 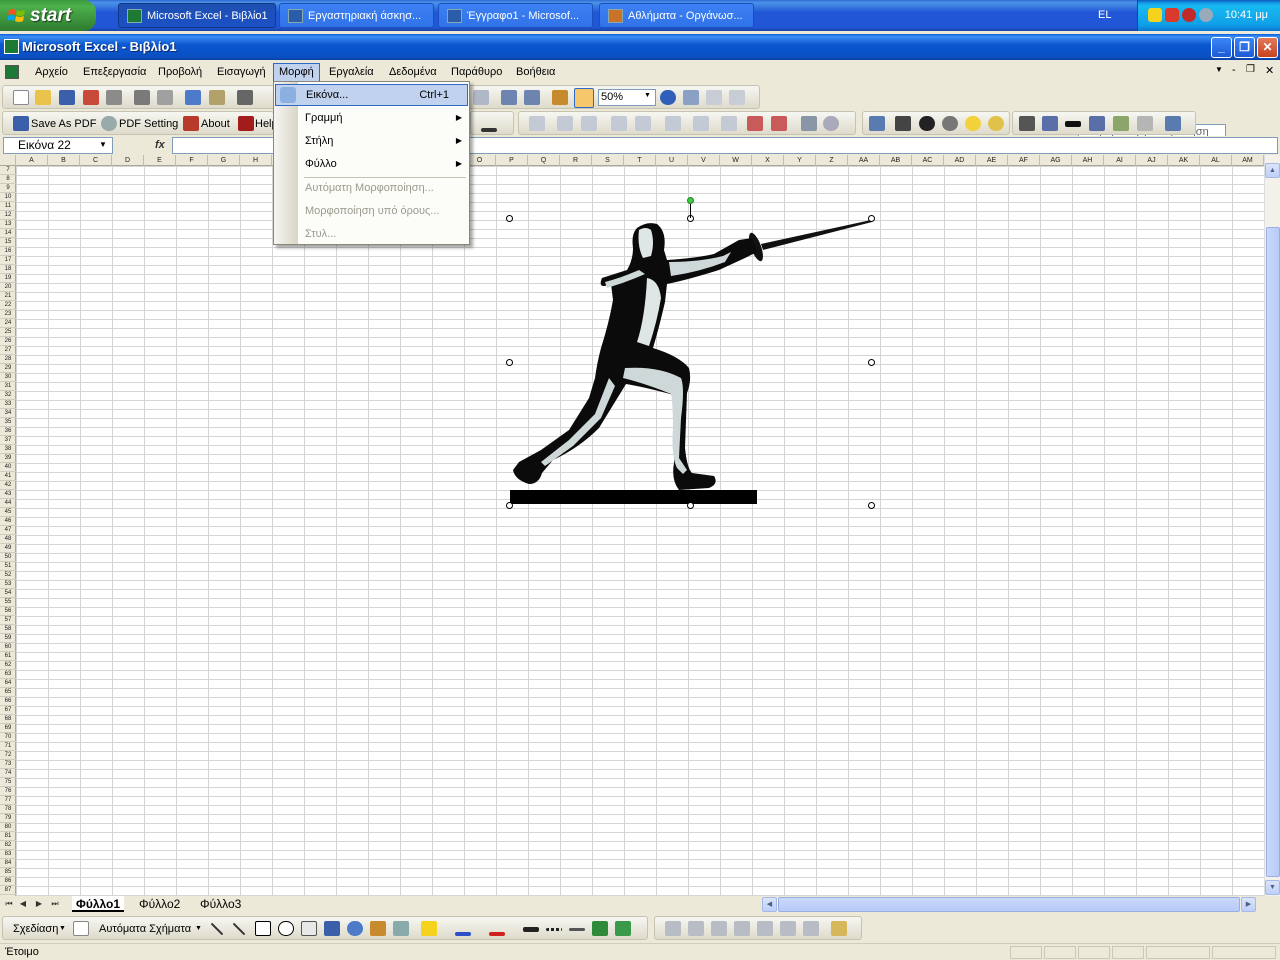 What do you see at coordinates (600, 928) in the screenshot?
I see `shadow-style-icon` at bounding box center [600, 928].